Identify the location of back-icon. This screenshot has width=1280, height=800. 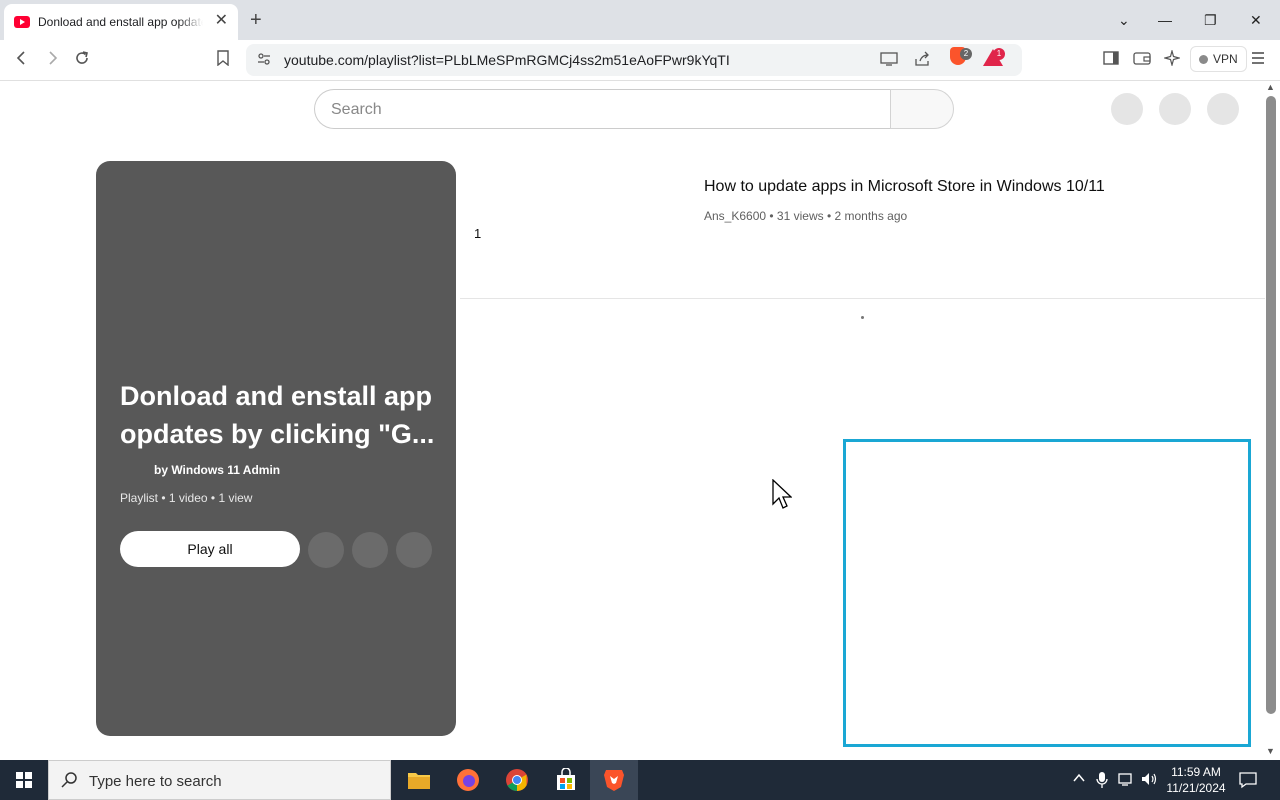
(22, 61).